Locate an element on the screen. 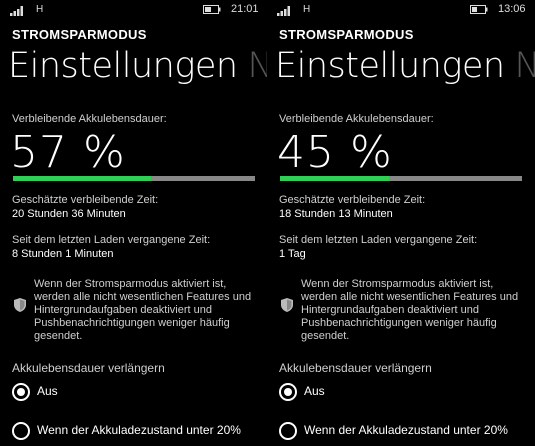 This screenshot has height=446, width=535. battery-percent: 57 % is located at coordinates (68, 152).